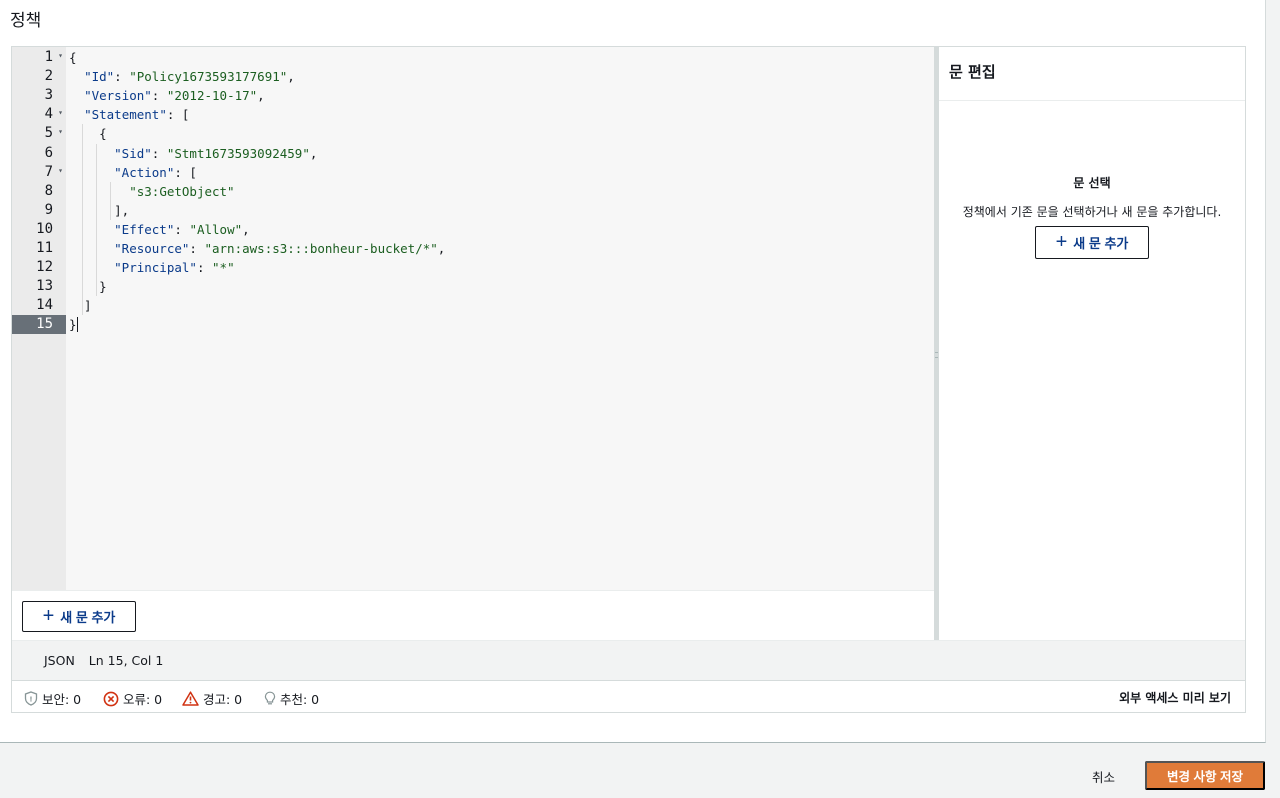 The width and height of the screenshot is (1280, 798). What do you see at coordinates (151, 191) in the screenshot?
I see `code-line: "s3:GetObject"` at bounding box center [151, 191].